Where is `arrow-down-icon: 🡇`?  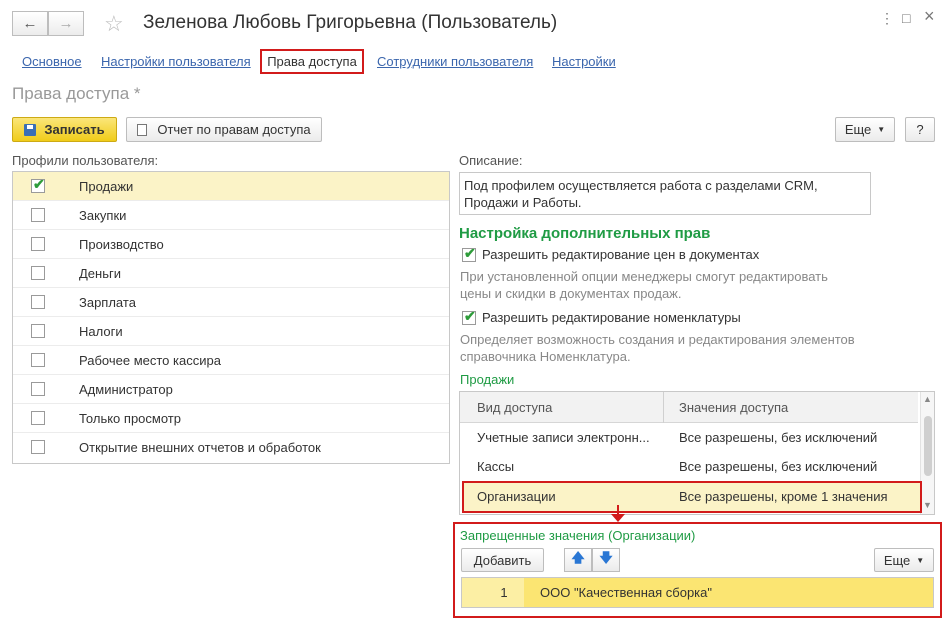
arrow-down-icon: 🡇 is located at coordinates (606, 557).